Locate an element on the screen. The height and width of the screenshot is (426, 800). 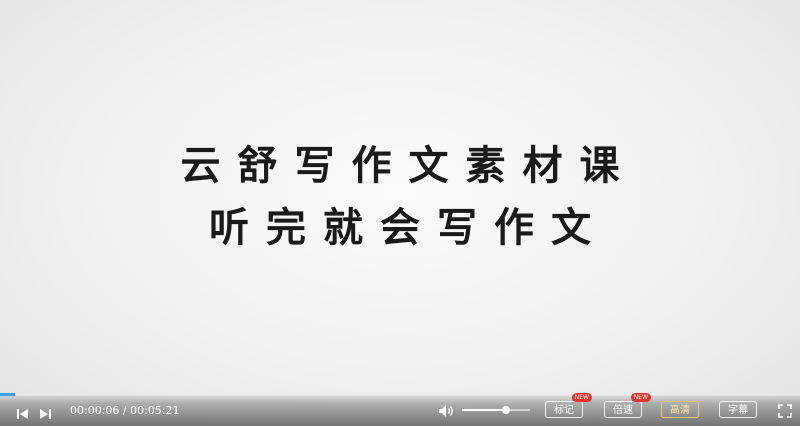
video-title-line-2: 听完就会写作文 is located at coordinates (408, 228).